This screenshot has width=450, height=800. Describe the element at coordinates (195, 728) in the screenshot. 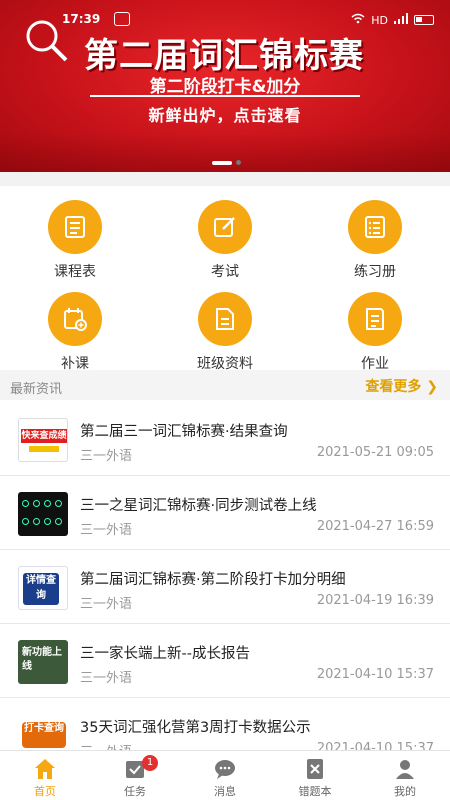

I see `news-title: 35天词汇强化营第3周打卡数据公示` at that location.